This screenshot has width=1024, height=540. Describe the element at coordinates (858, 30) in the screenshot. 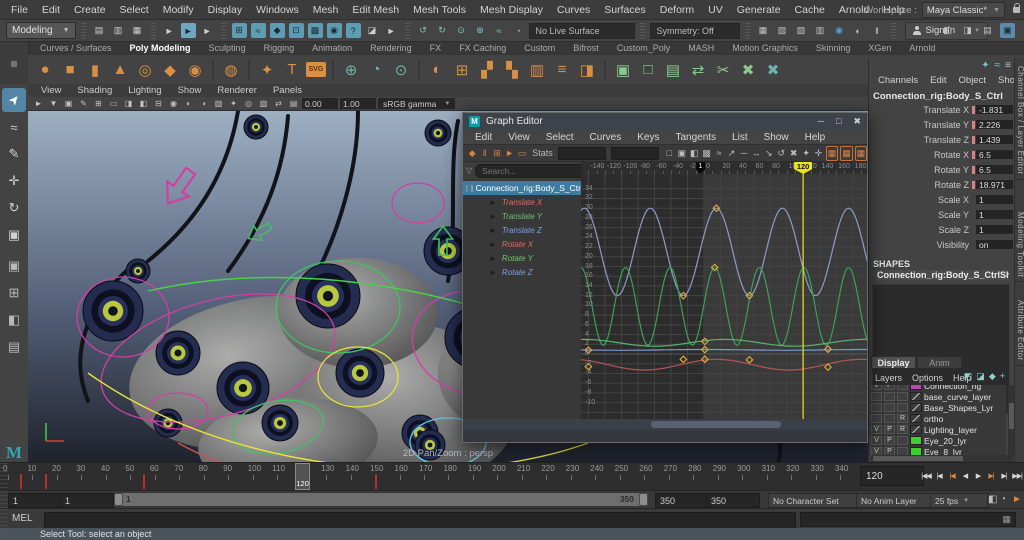

I see `light-editor-icon: ◐` at that location.